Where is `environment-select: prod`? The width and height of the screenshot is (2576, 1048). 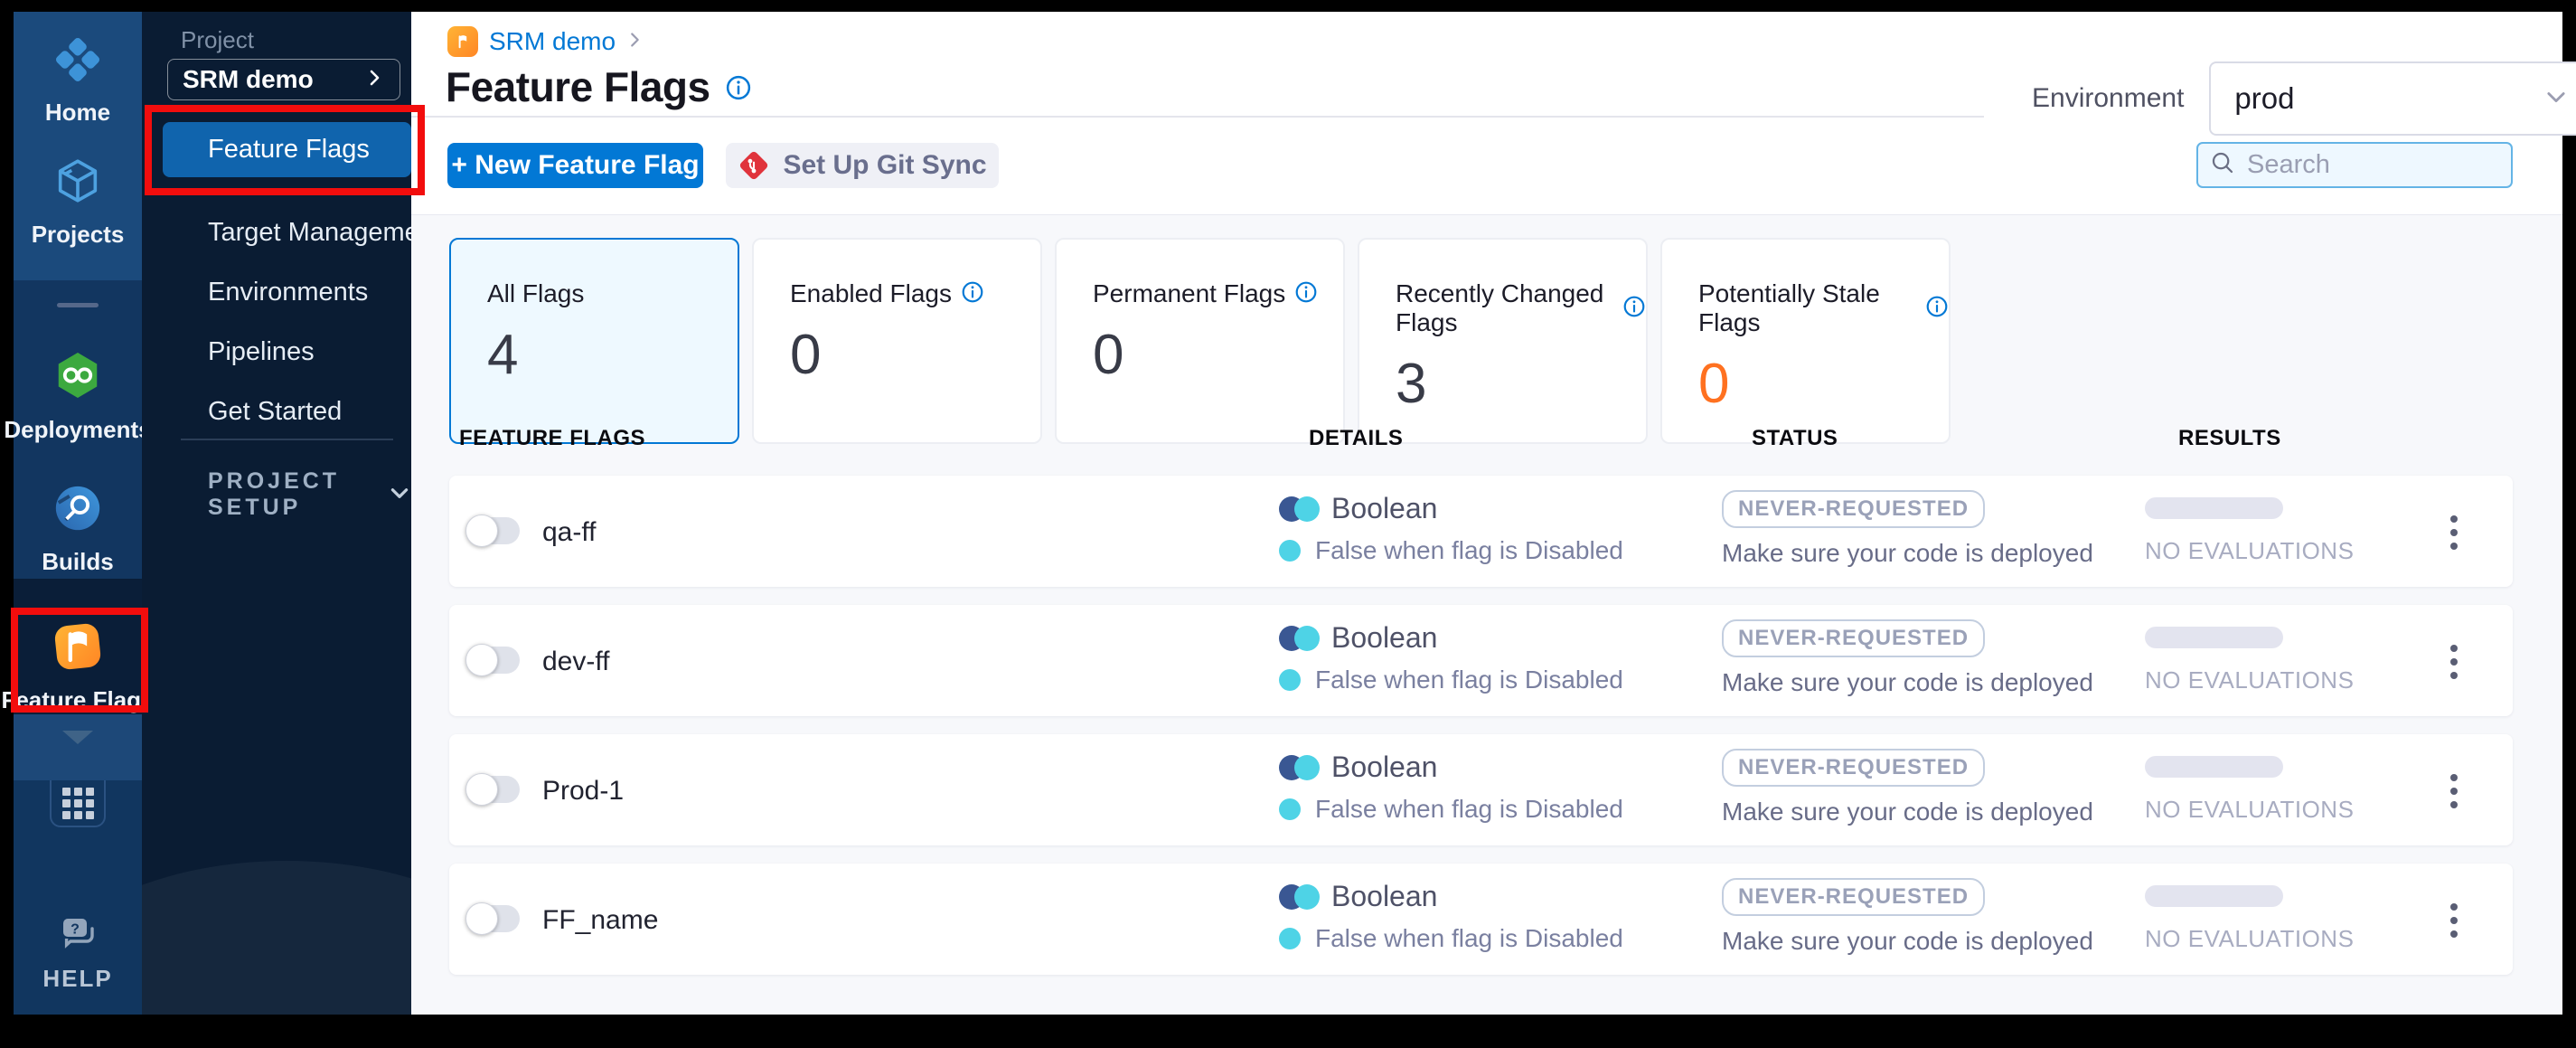 environment-select: prod is located at coordinates (2393, 99).